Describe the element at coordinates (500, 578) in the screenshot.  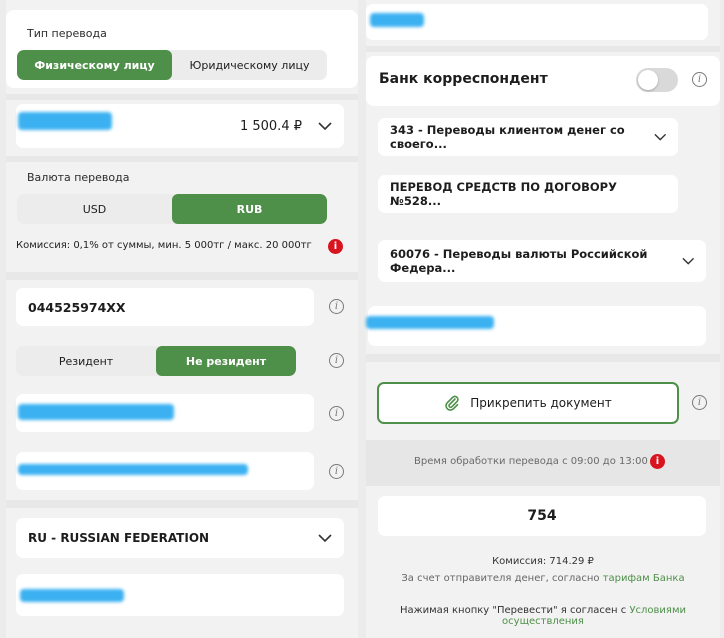
I see `sender-note-text: За счет отправителя денег, согласно` at that location.